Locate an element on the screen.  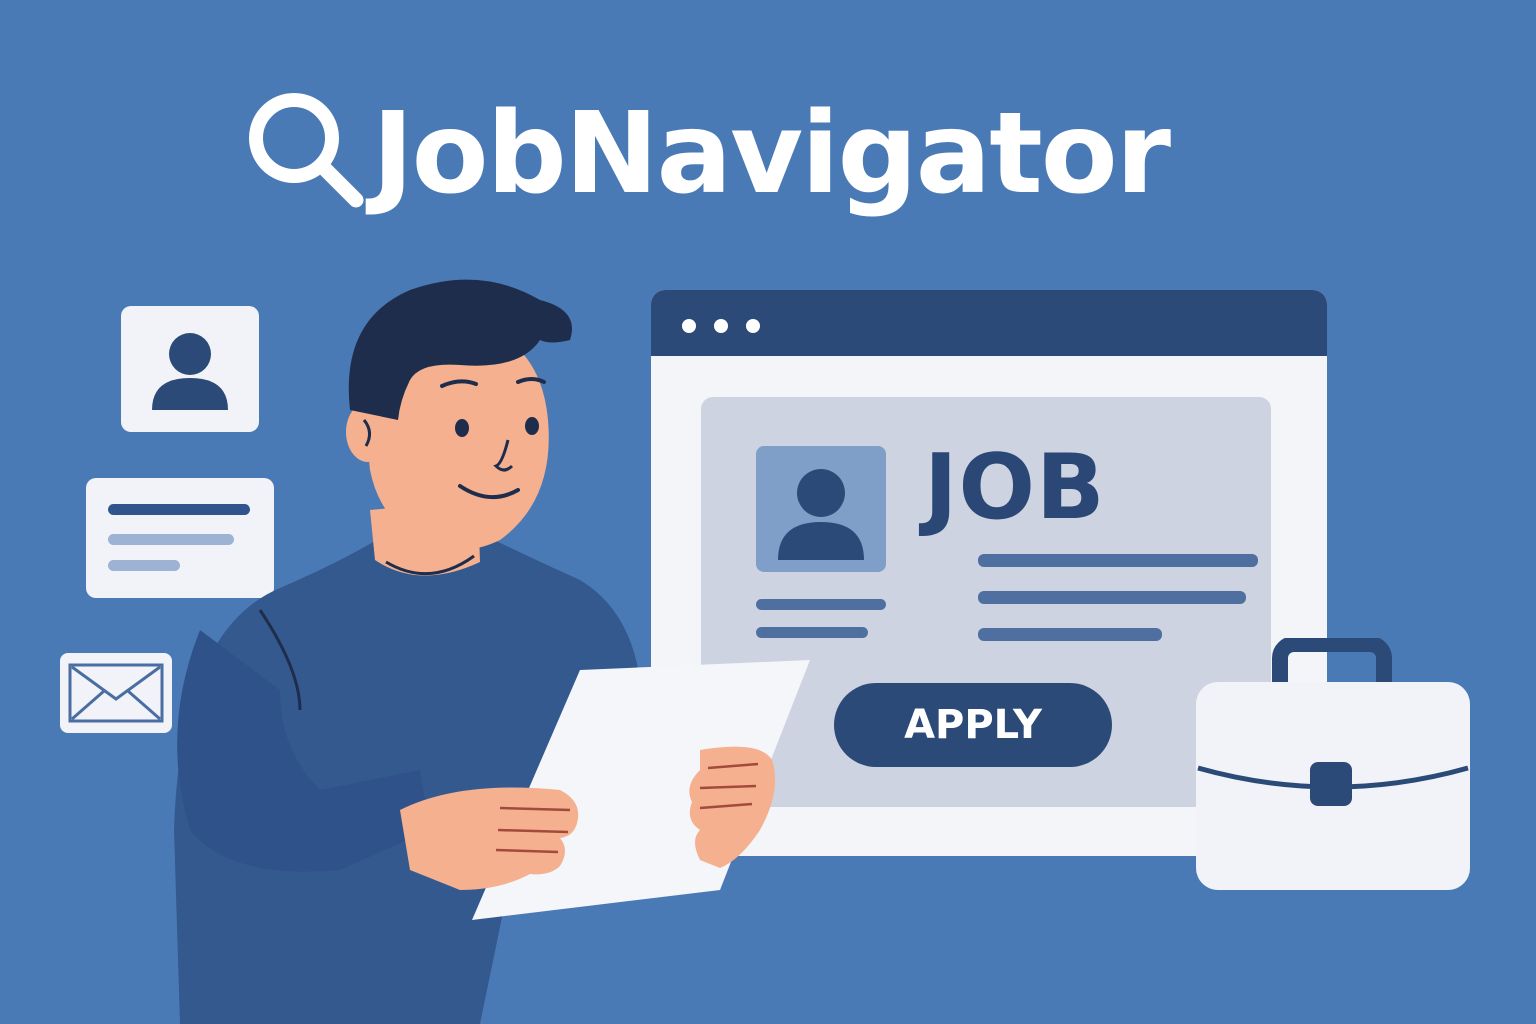
envelope-icon is located at coordinates (116, 693).